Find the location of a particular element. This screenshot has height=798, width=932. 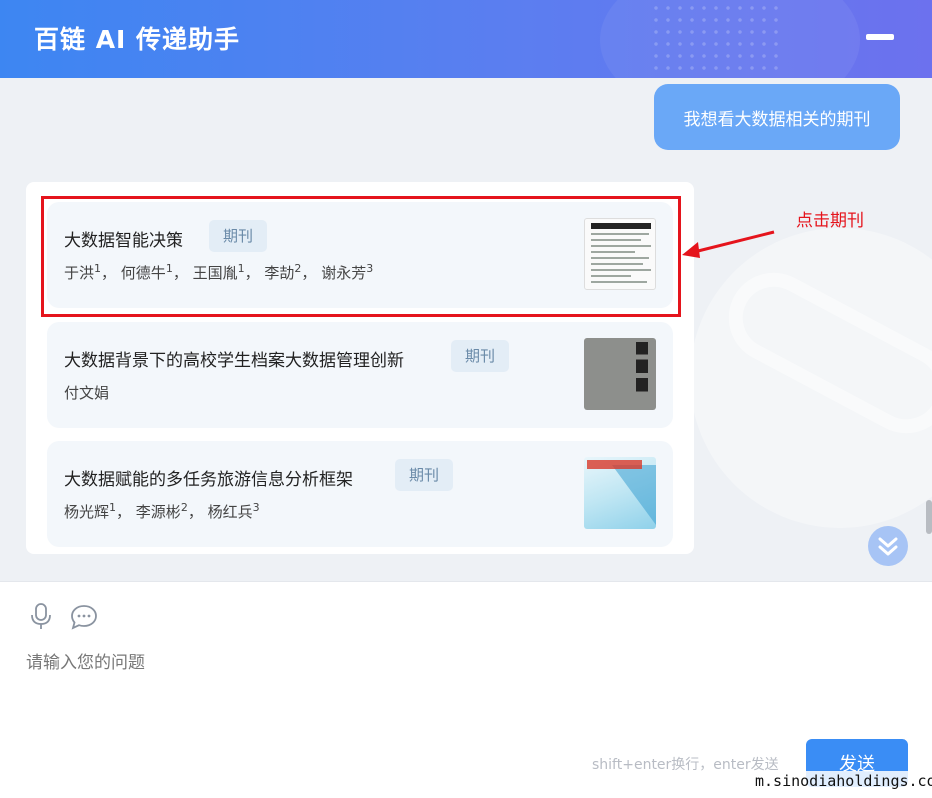

chat-bubble-icon is located at coordinates (84, 617).